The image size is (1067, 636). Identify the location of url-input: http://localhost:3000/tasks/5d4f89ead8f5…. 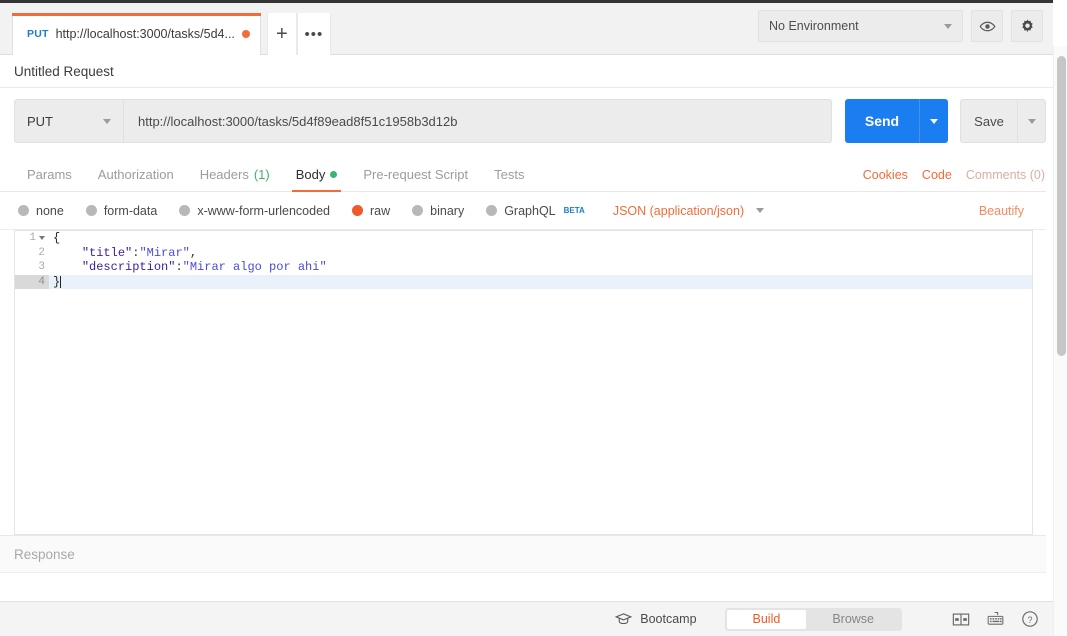
(478, 121).